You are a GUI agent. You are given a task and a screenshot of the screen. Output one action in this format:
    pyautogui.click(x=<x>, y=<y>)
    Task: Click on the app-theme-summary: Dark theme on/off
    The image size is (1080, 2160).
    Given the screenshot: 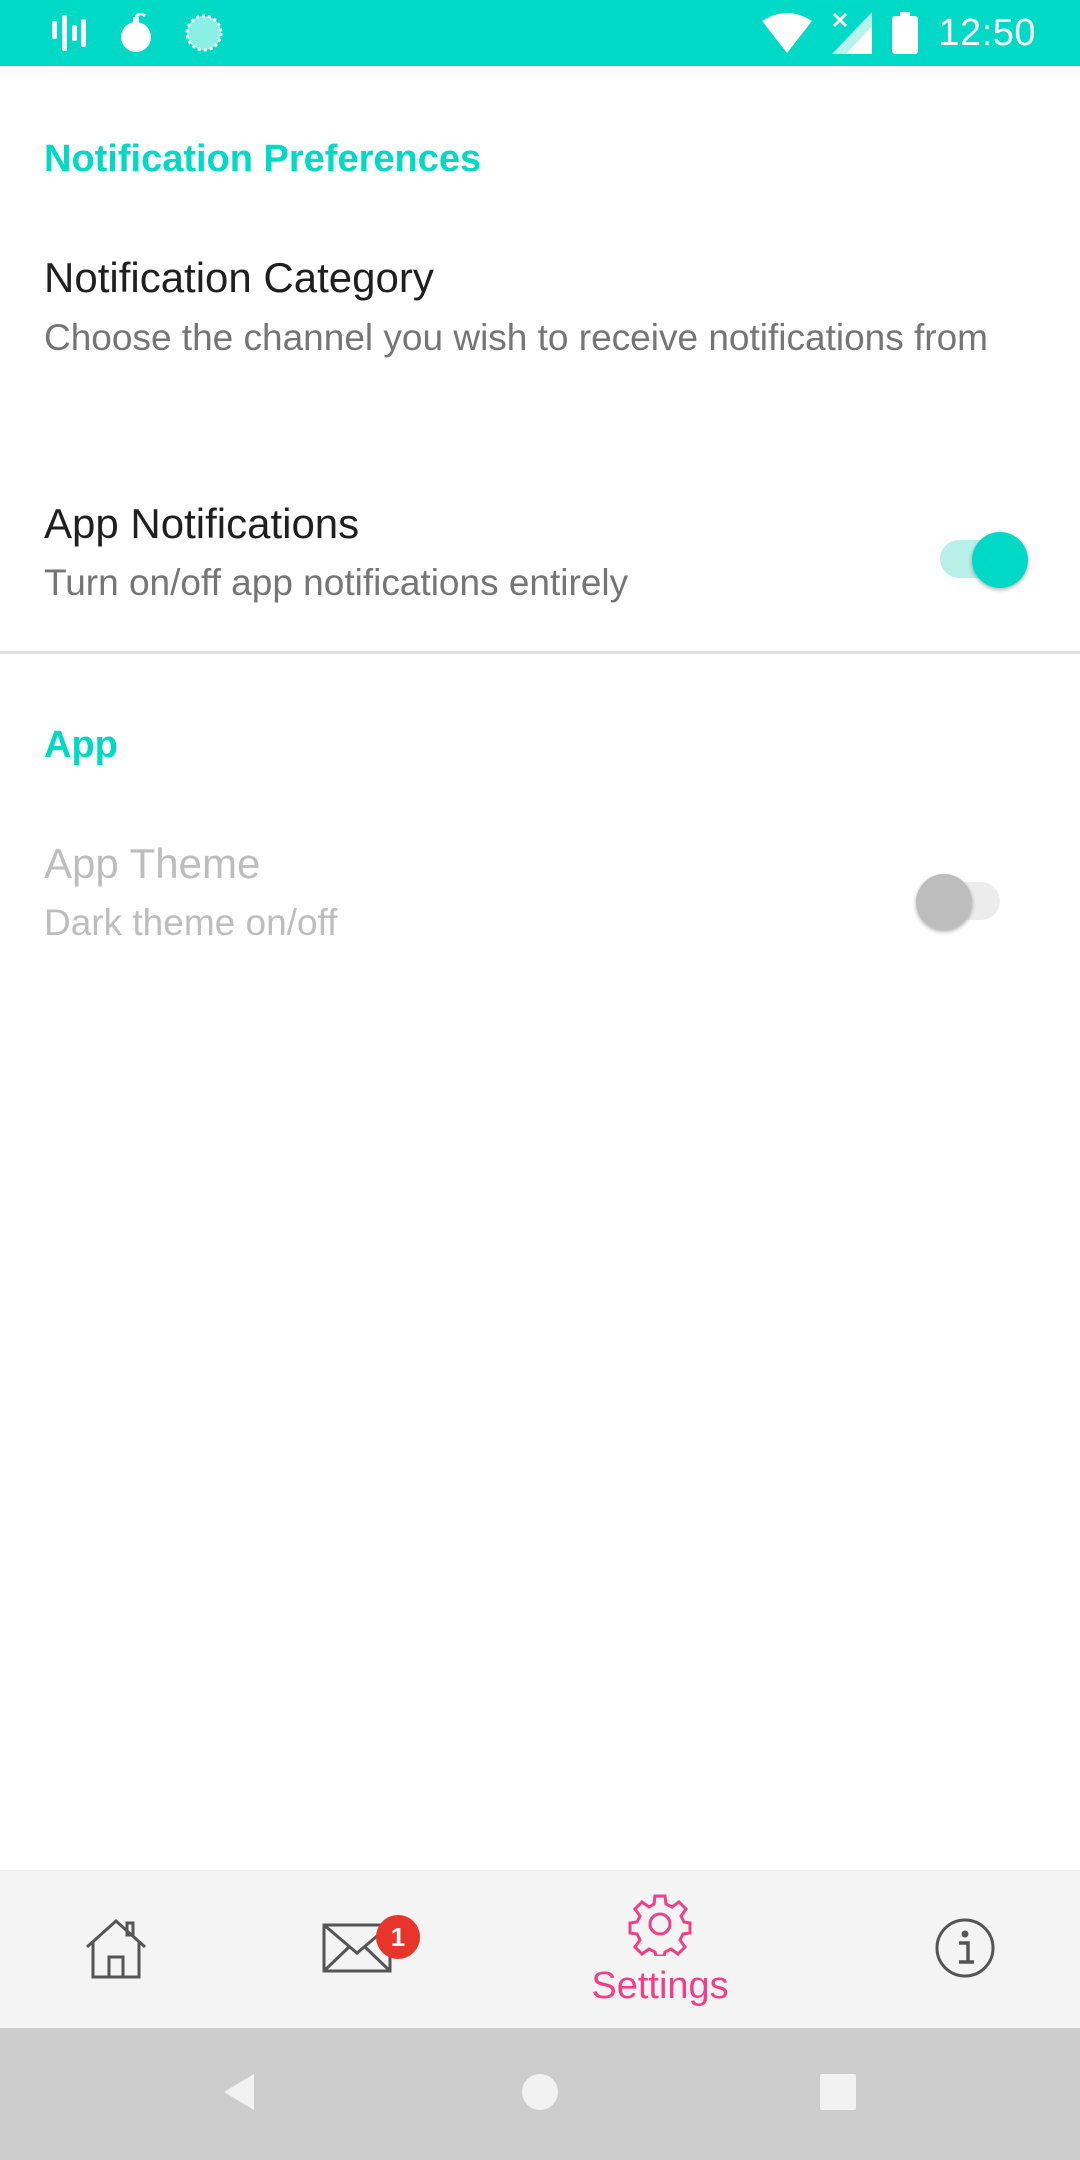 What is the action you would take?
    pyautogui.click(x=191, y=922)
    